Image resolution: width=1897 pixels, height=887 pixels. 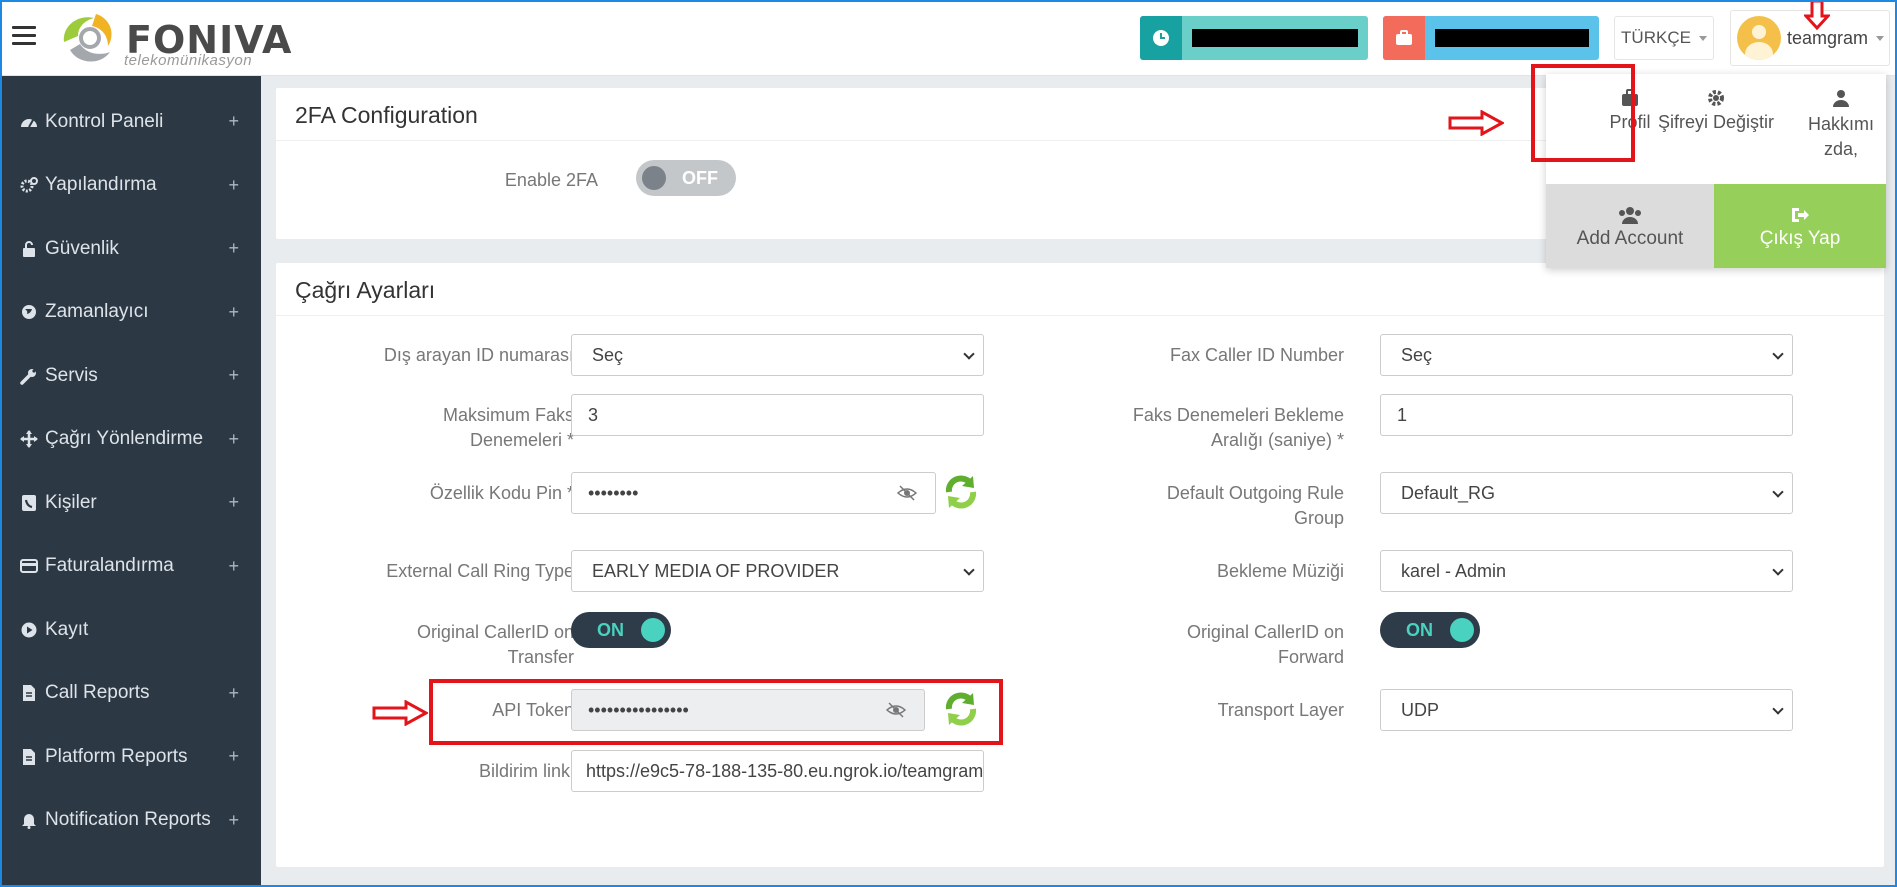 What do you see at coordinates (748, 710) in the screenshot?
I see `api-token-input: ••••••••••••••••` at bounding box center [748, 710].